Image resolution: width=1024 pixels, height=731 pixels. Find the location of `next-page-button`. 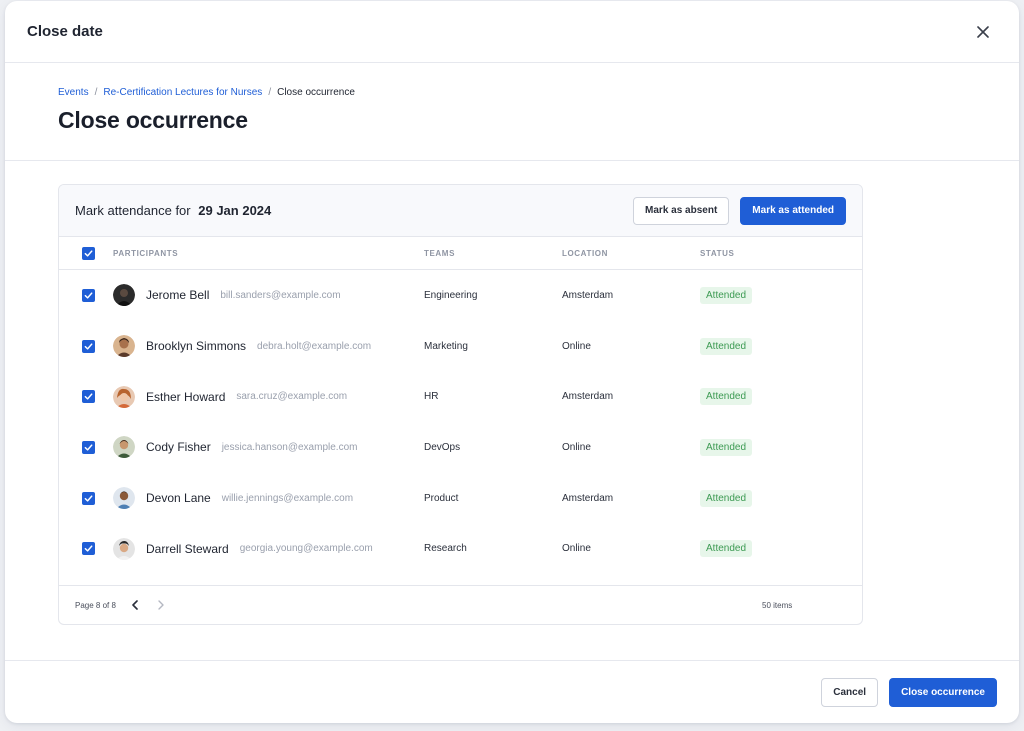

next-page-button is located at coordinates (161, 605).